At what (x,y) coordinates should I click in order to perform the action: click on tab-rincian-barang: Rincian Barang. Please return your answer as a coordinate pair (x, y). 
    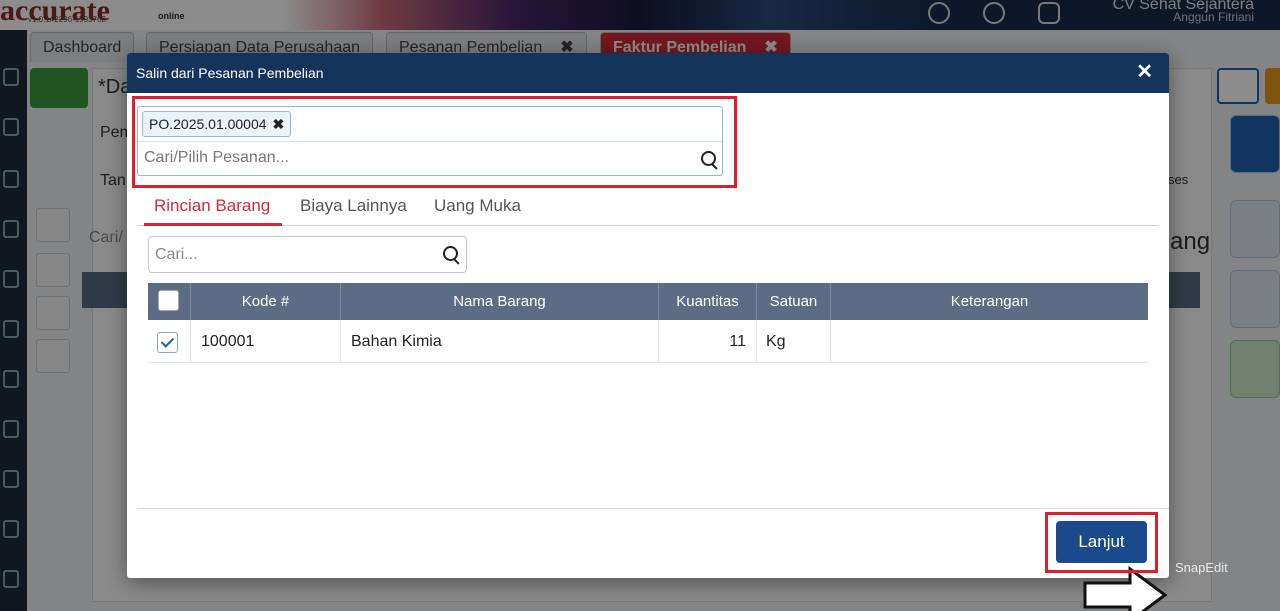
    Looking at the image, I should click on (212, 206).